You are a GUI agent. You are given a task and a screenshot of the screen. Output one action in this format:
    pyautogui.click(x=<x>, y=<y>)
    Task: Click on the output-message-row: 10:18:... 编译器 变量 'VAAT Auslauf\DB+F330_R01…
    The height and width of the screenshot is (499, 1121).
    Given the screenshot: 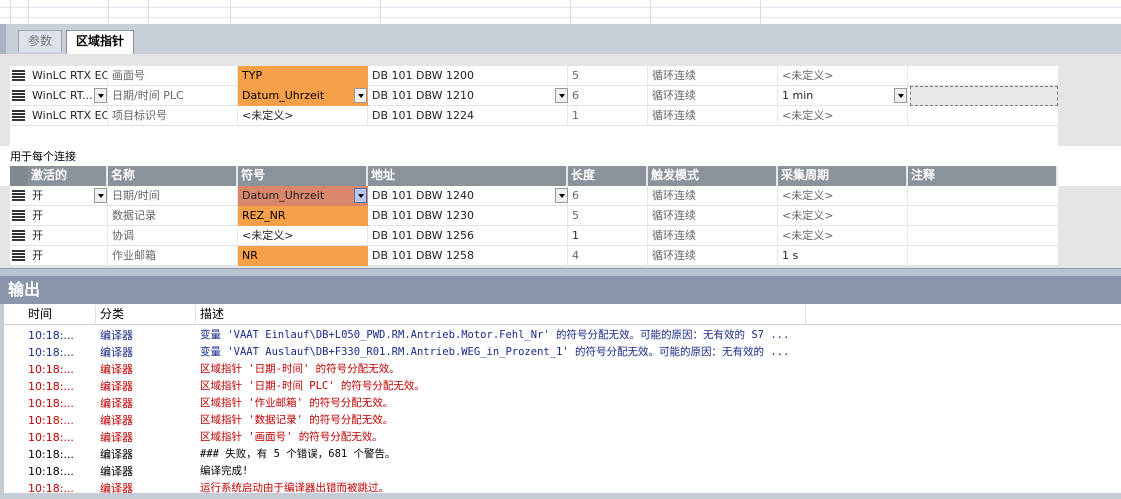 What is the action you would take?
    pyautogui.click(x=562, y=352)
    